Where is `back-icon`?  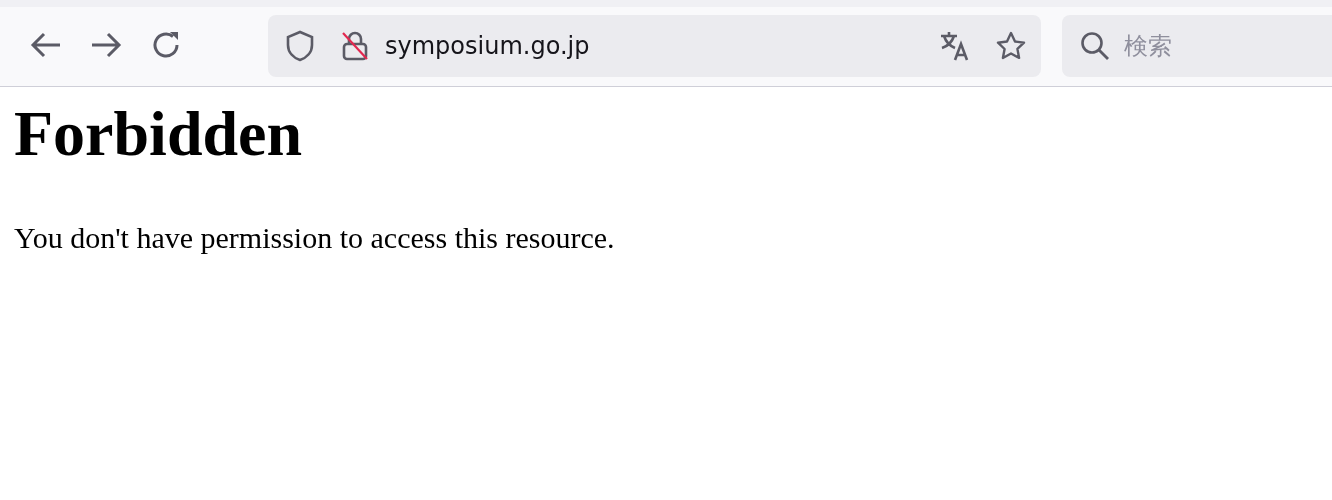 back-icon is located at coordinates (46, 45).